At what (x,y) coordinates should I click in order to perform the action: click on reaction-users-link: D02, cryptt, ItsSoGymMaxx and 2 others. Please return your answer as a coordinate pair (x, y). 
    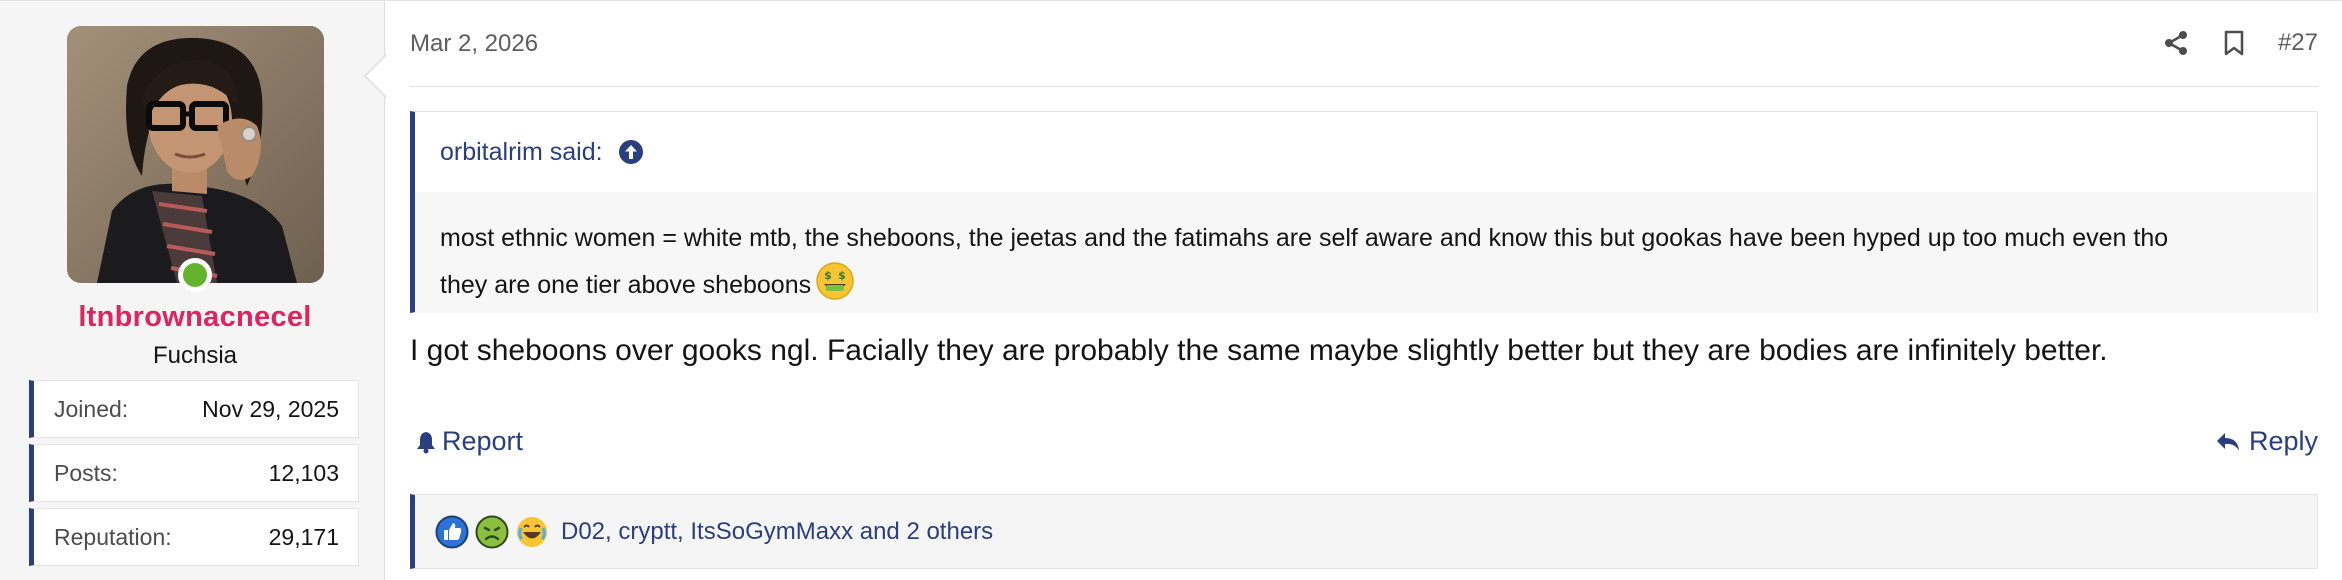
    Looking at the image, I should click on (777, 532).